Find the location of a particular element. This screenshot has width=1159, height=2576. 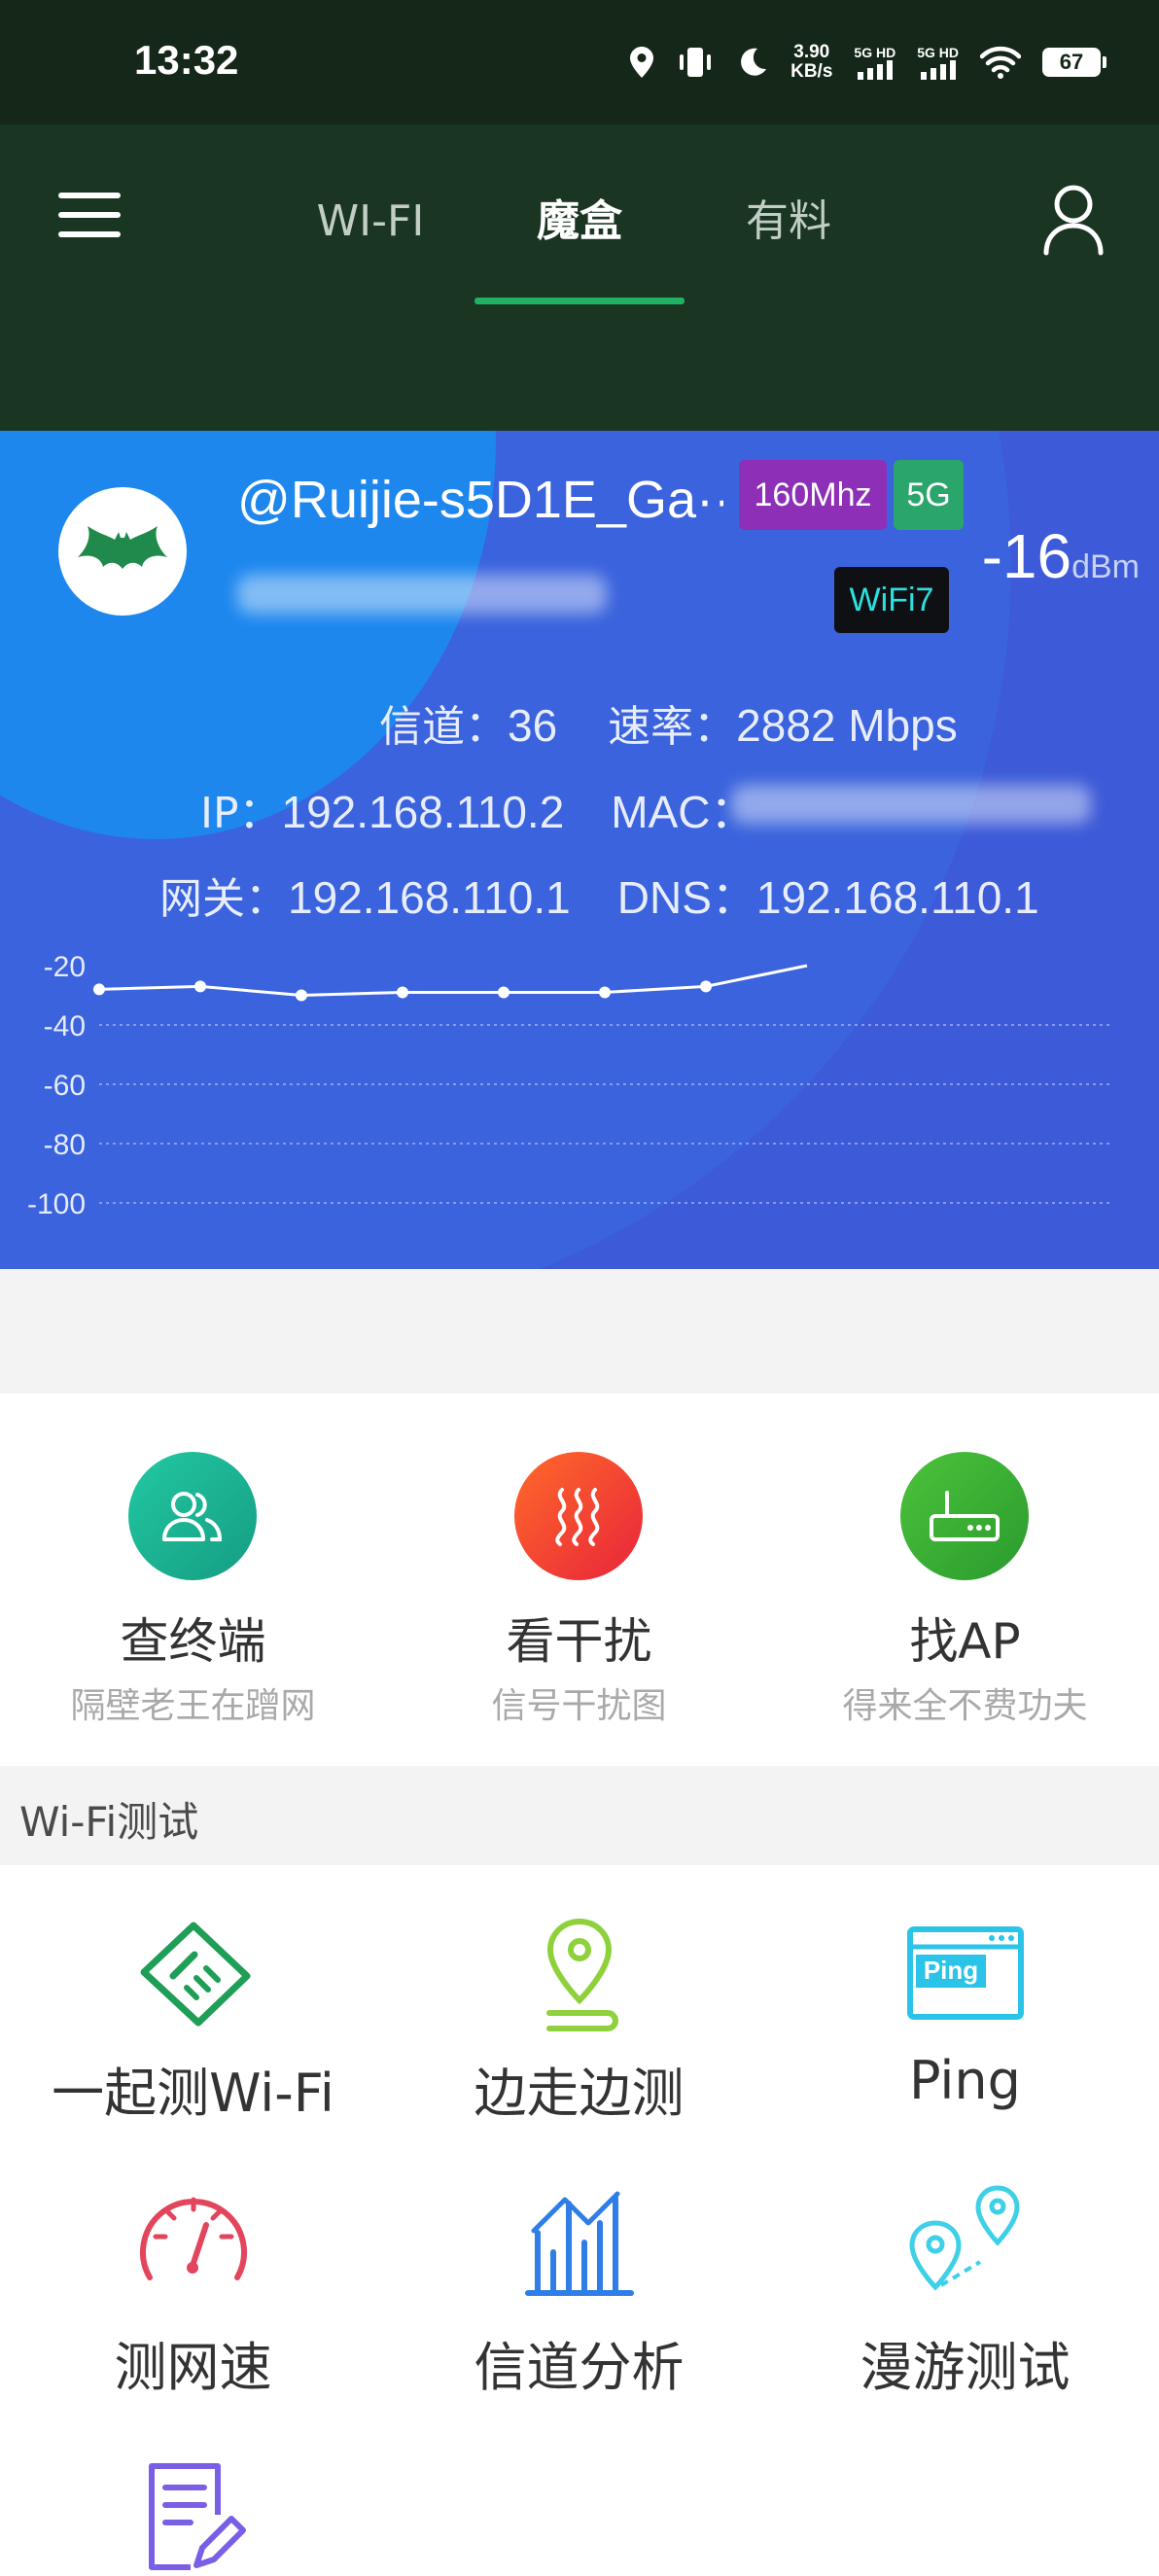

battery-icon: 67 is located at coordinates (1074, 63).